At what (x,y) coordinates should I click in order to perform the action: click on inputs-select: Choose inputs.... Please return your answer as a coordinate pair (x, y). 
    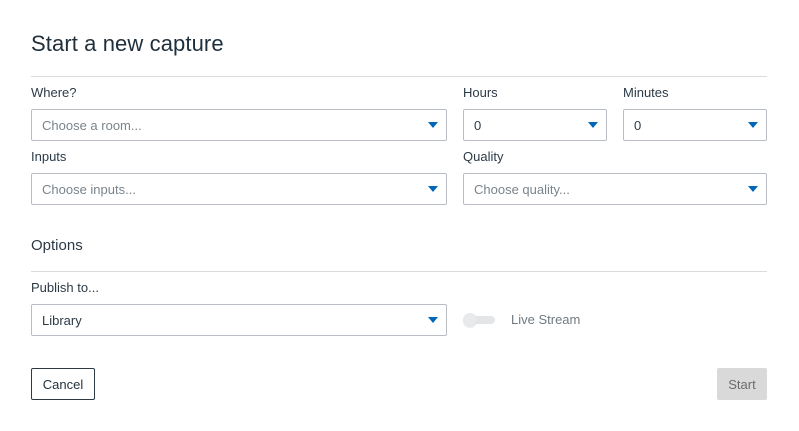
    Looking at the image, I should click on (239, 189).